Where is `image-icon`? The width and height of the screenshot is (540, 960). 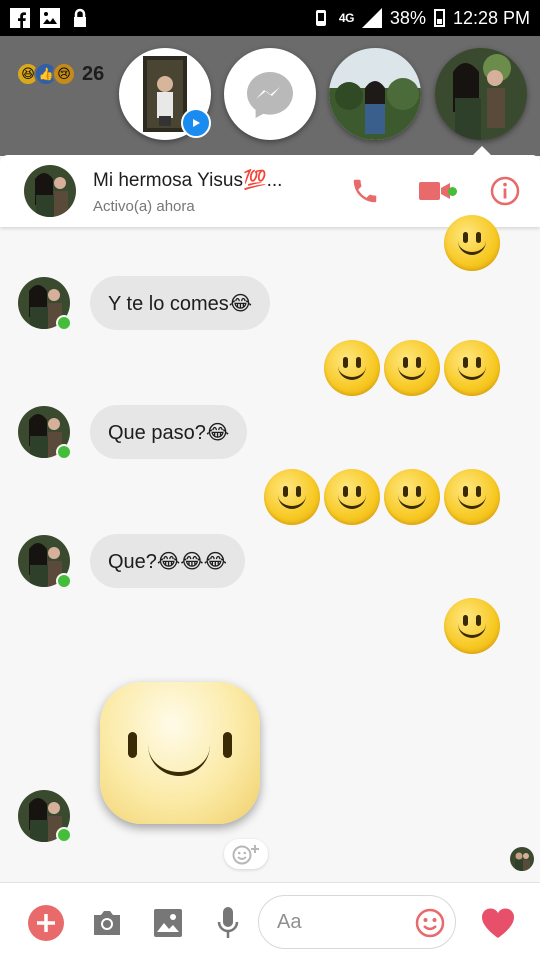 image-icon is located at coordinates (168, 923).